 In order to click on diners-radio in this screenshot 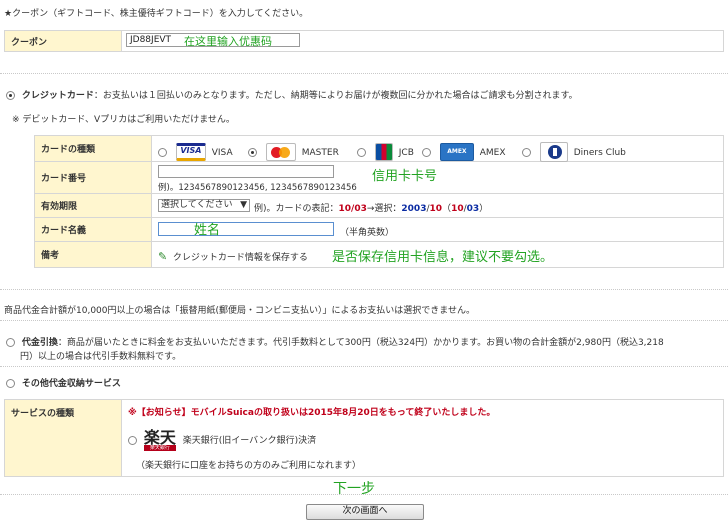, I will do `click(526, 152)`.